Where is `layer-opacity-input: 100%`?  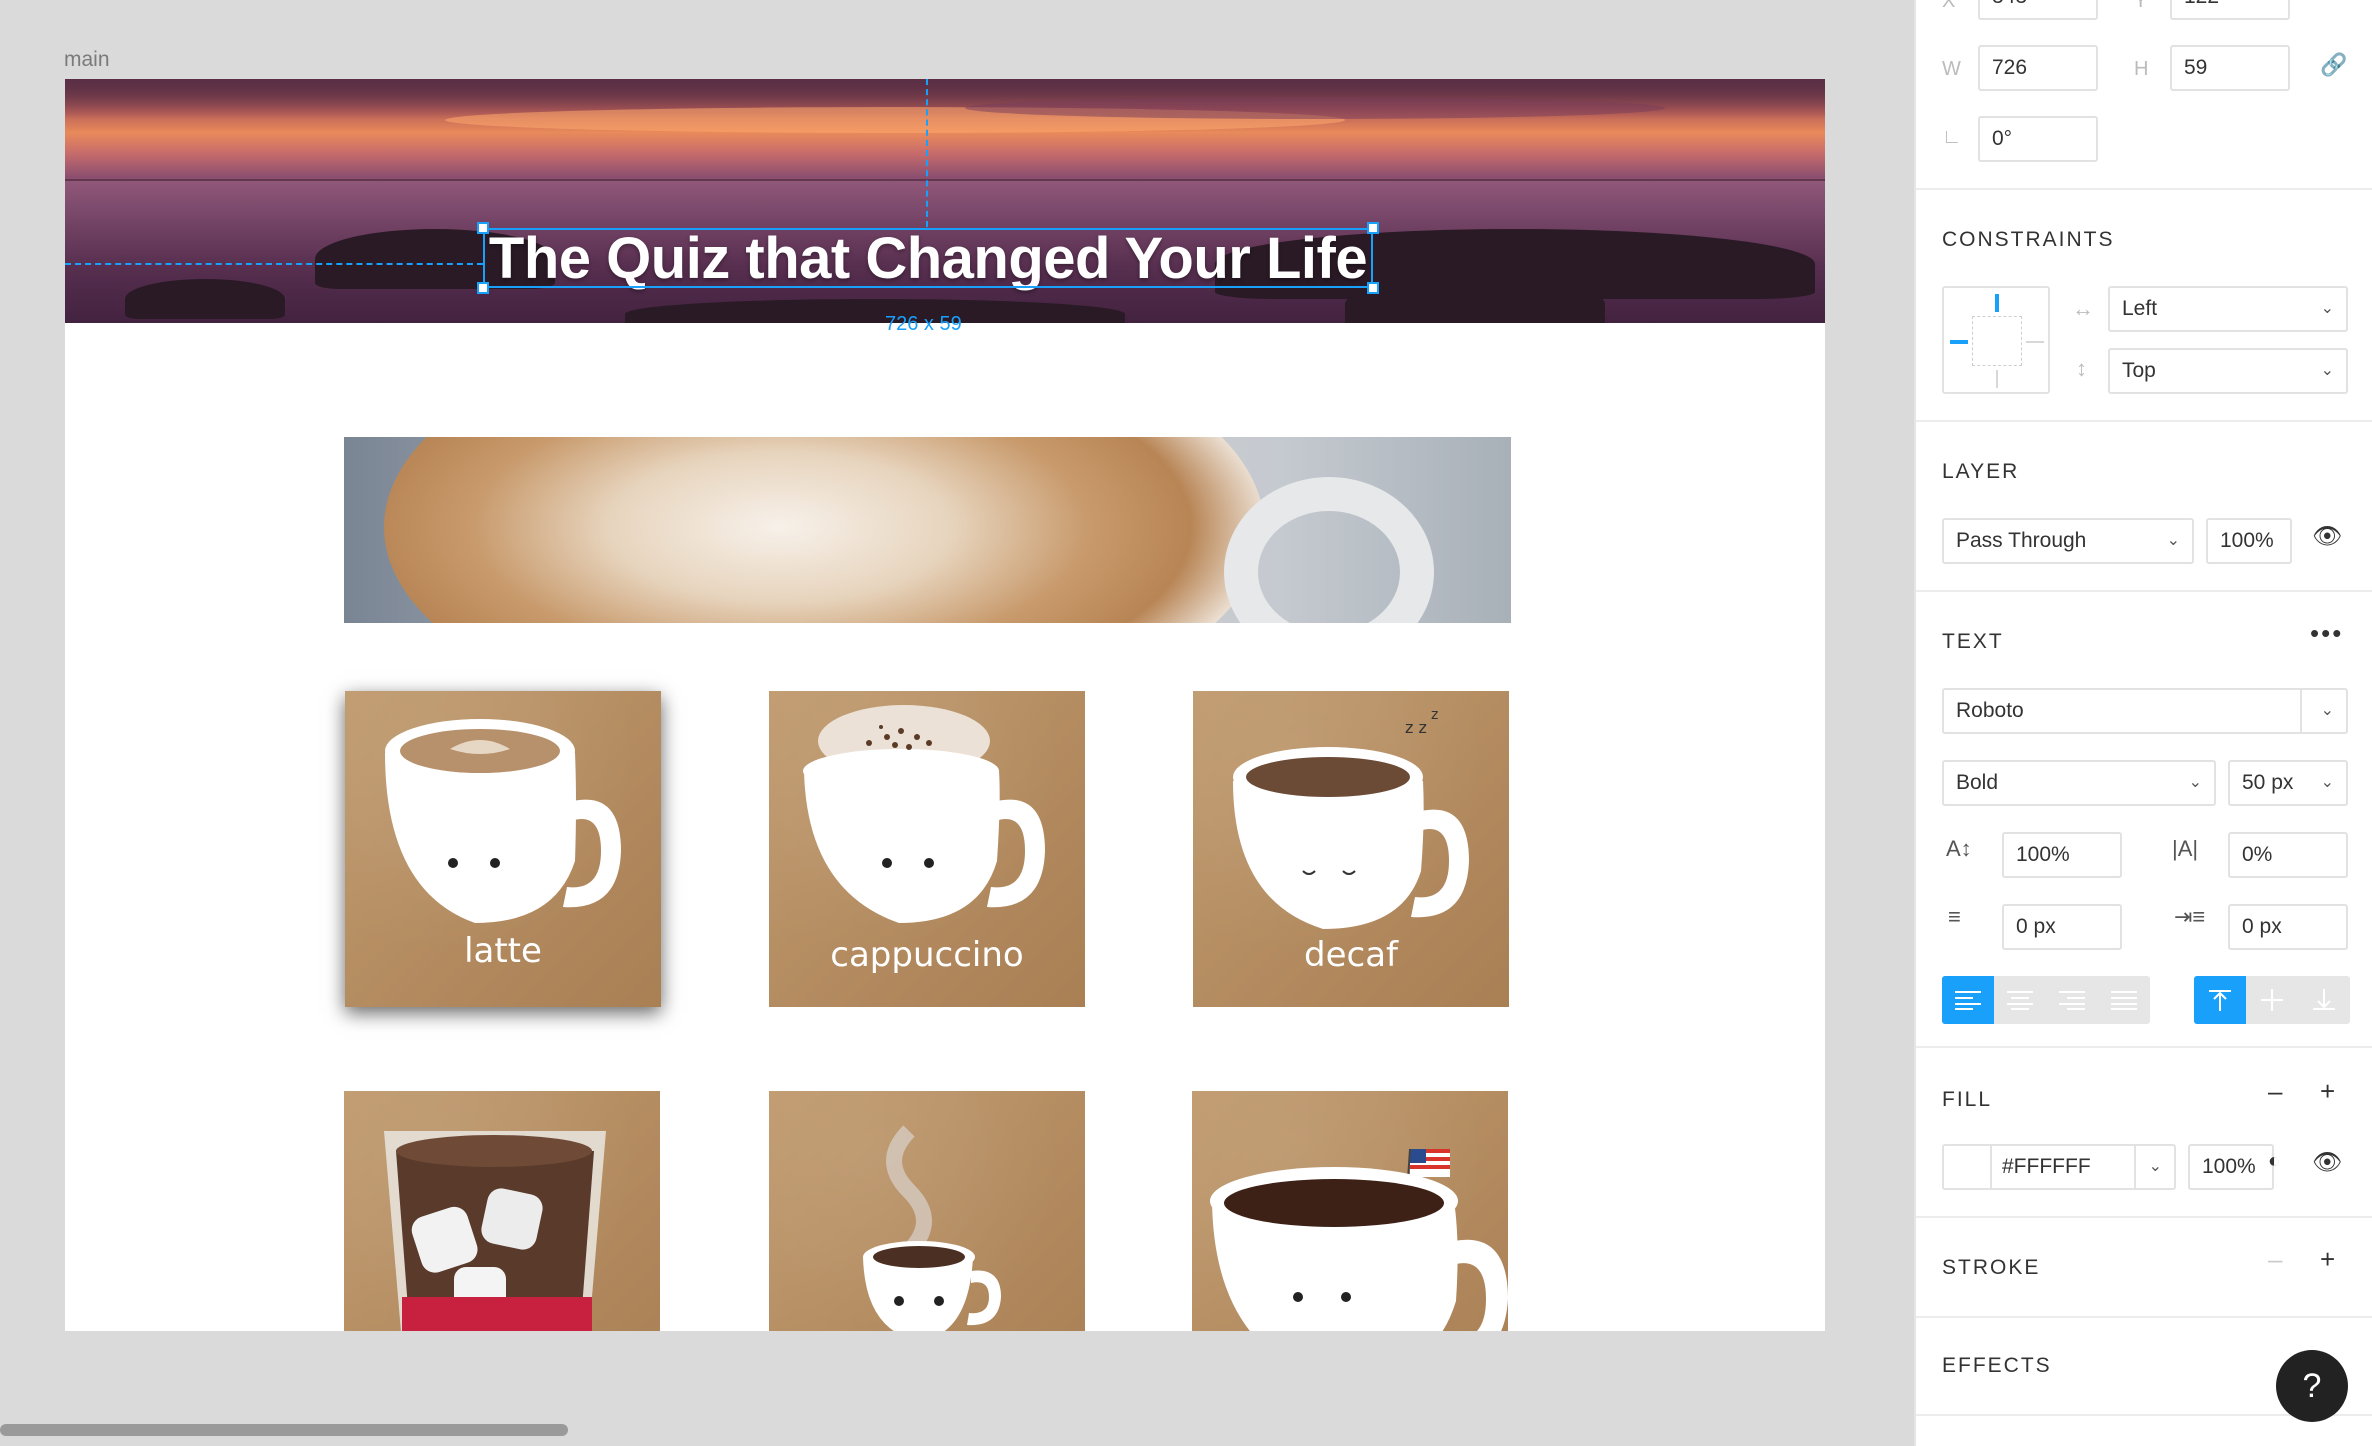
layer-opacity-input: 100% is located at coordinates (2249, 541).